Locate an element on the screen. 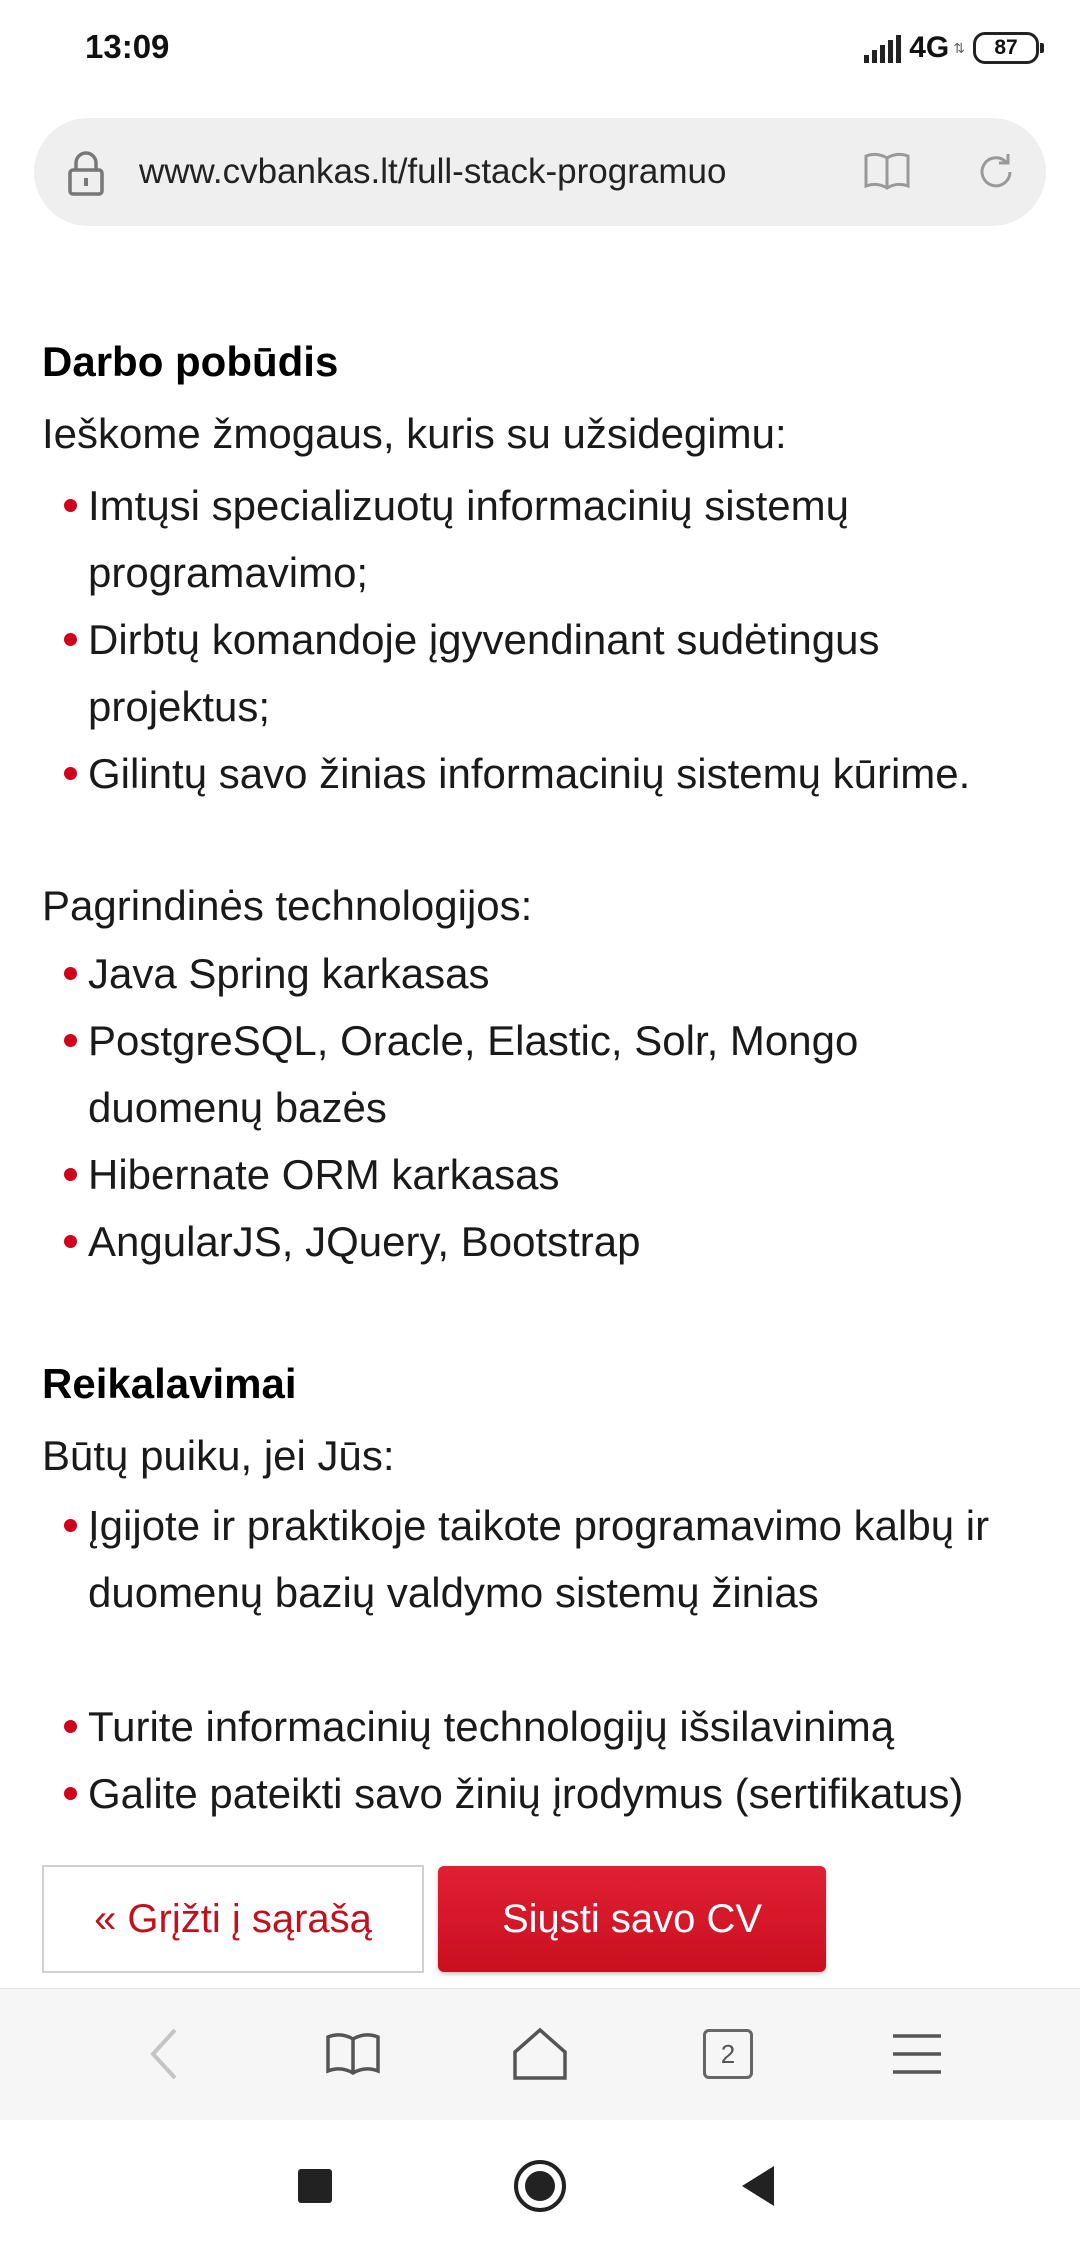 Image resolution: width=1080 pixels, height=2248 pixels. tabs-count: 2 is located at coordinates (728, 2054).